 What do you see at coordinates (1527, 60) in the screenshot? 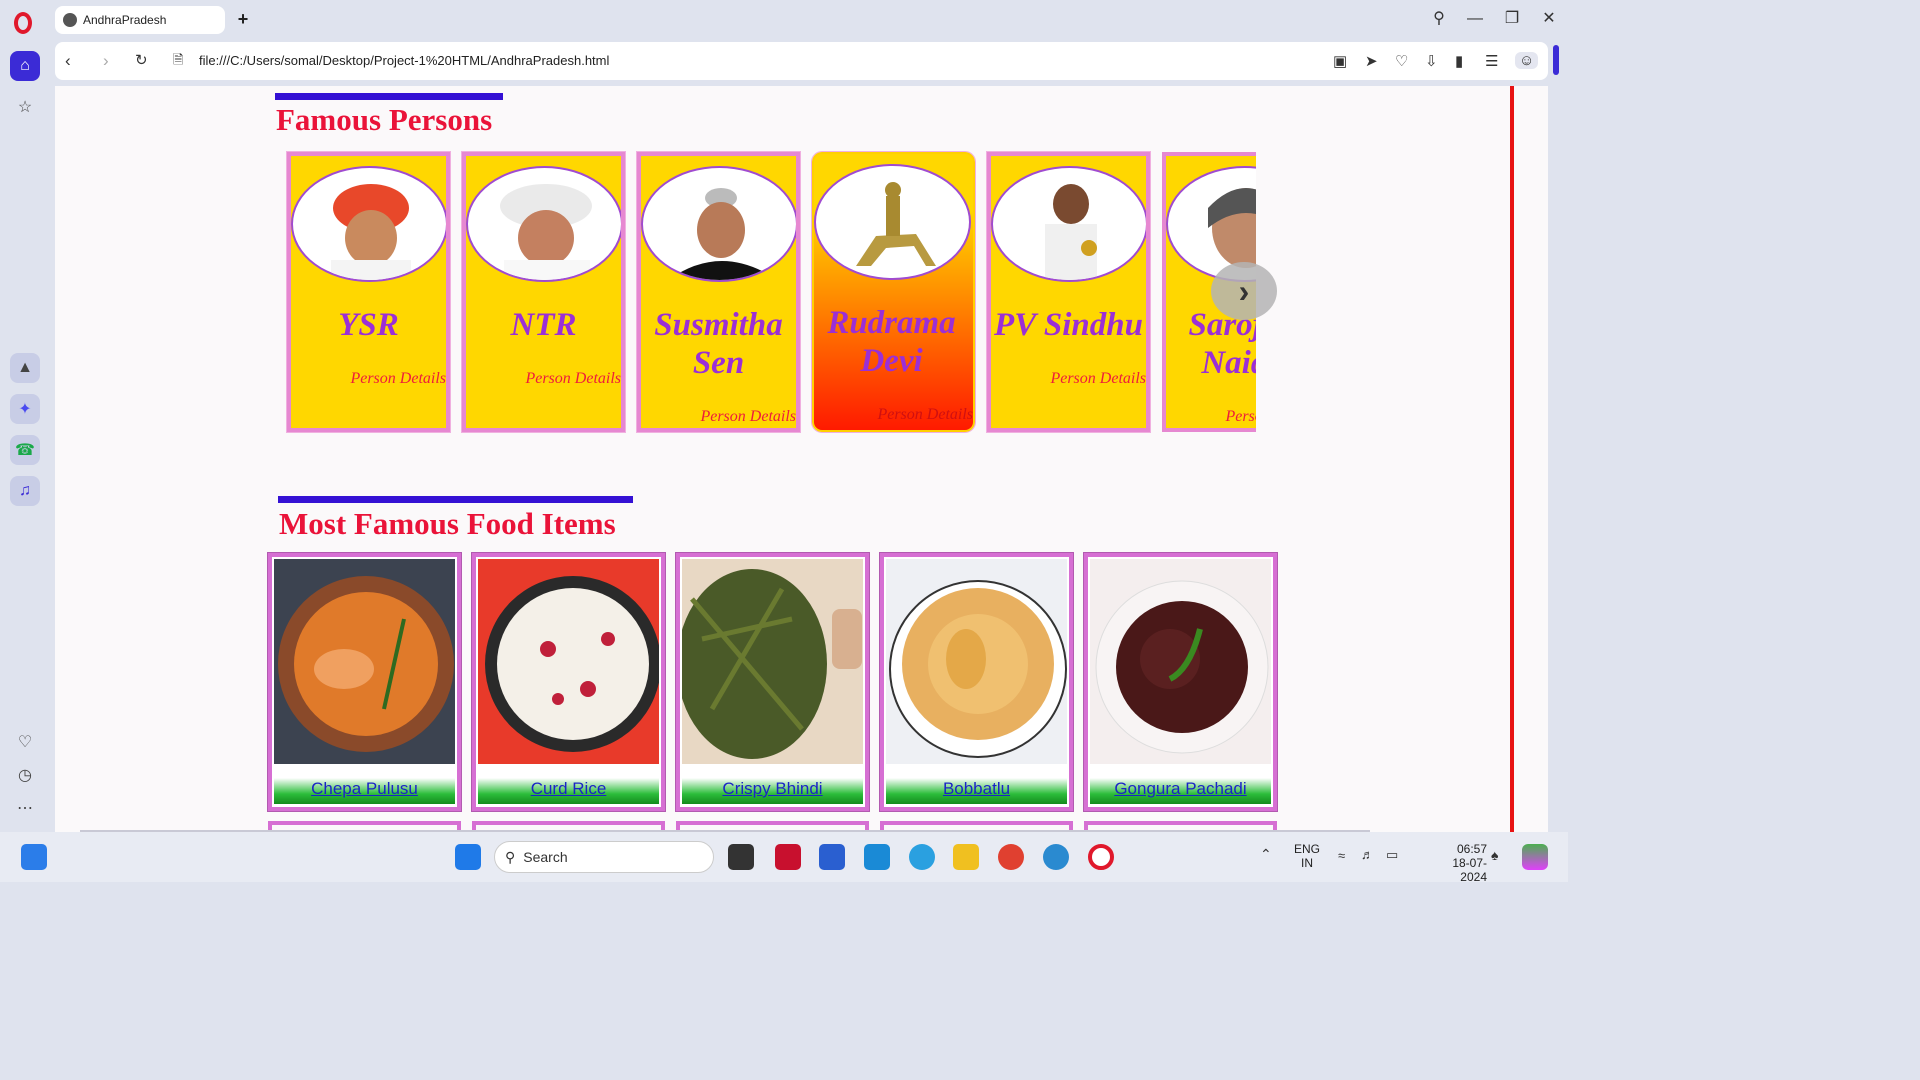
I see `profile-icon: ☺` at bounding box center [1527, 60].